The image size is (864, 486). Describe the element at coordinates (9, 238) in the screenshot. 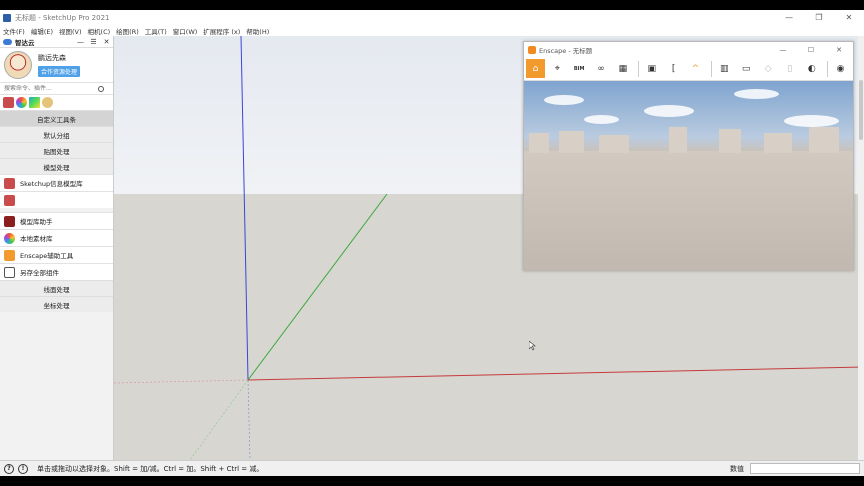

I see `color-wheel-icon` at that location.